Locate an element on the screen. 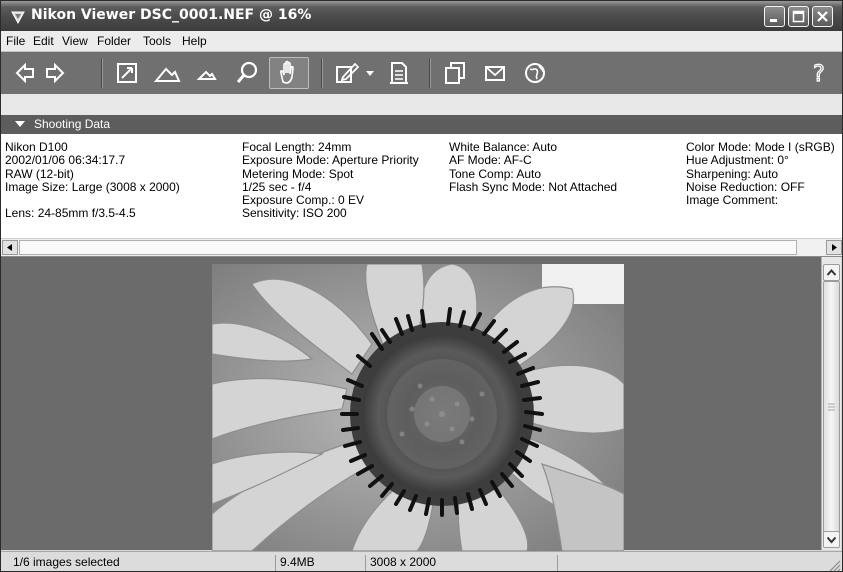 Image resolution: width=843 pixels, height=572 pixels. back-button is located at coordinates (25, 73).